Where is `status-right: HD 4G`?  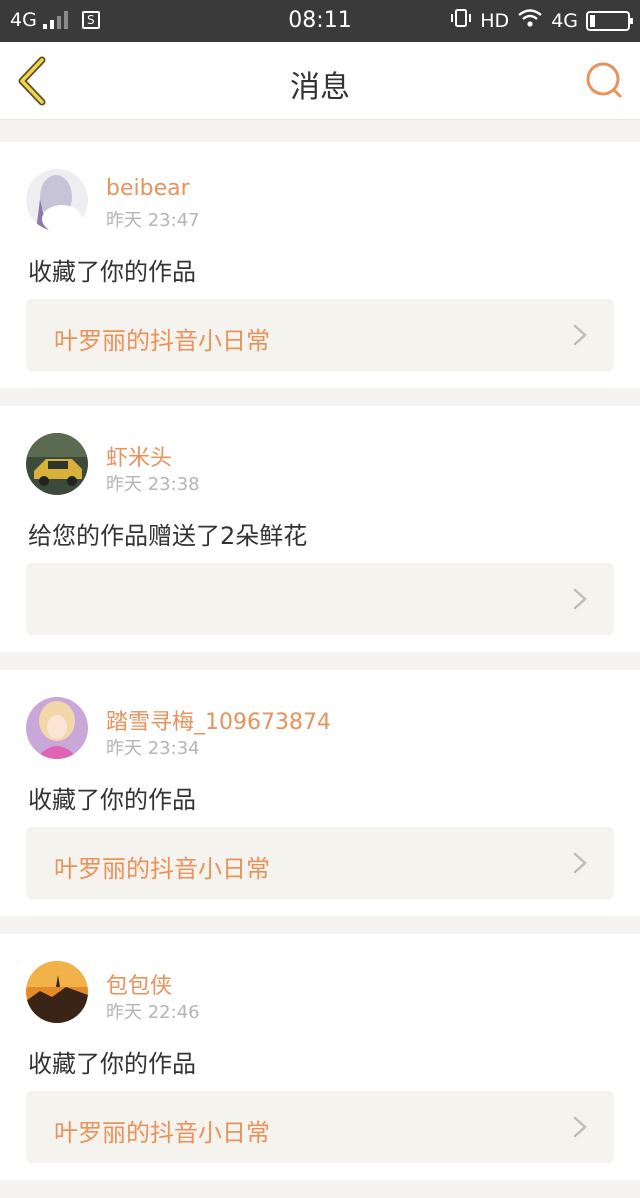
status-right: HD 4G is located at coordinates (541, 20).